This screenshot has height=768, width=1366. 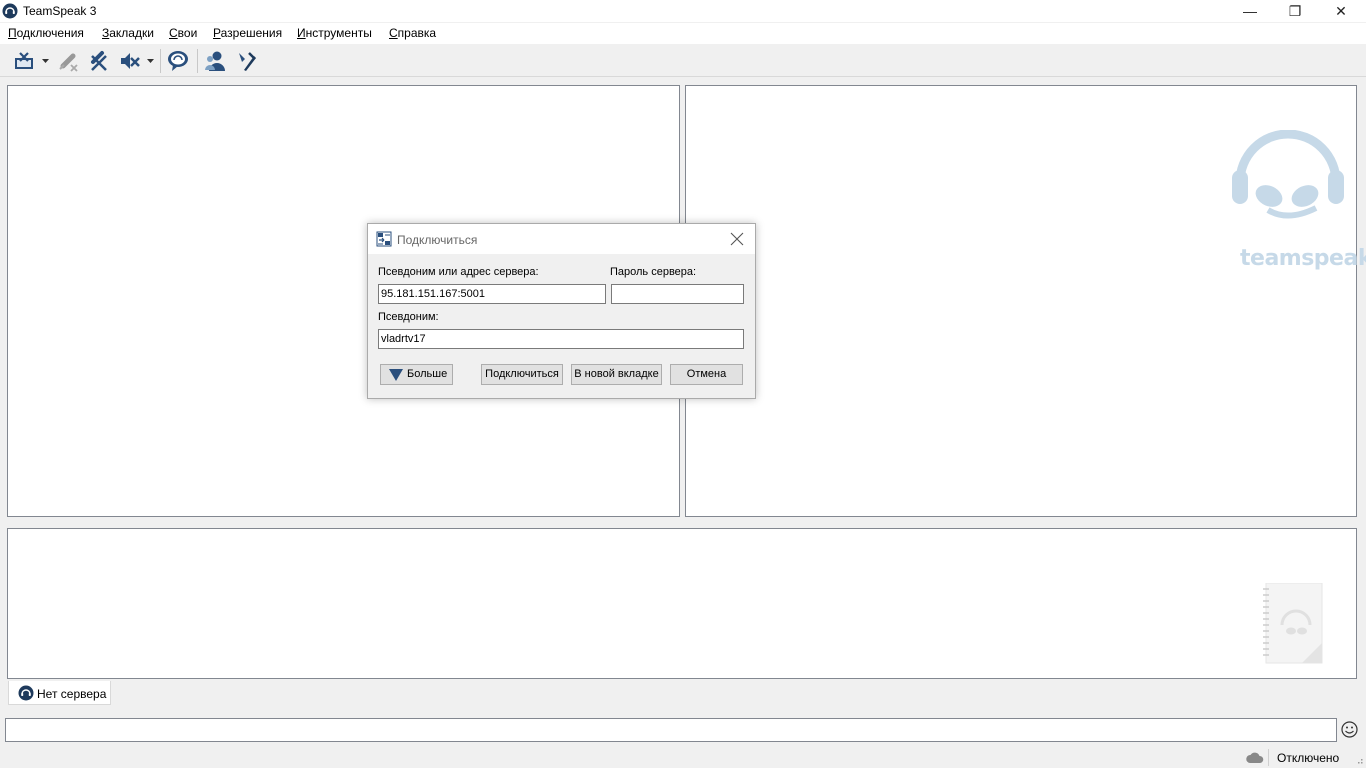 I want to click on microphone-muted-icon, so click(x=68, y=61).